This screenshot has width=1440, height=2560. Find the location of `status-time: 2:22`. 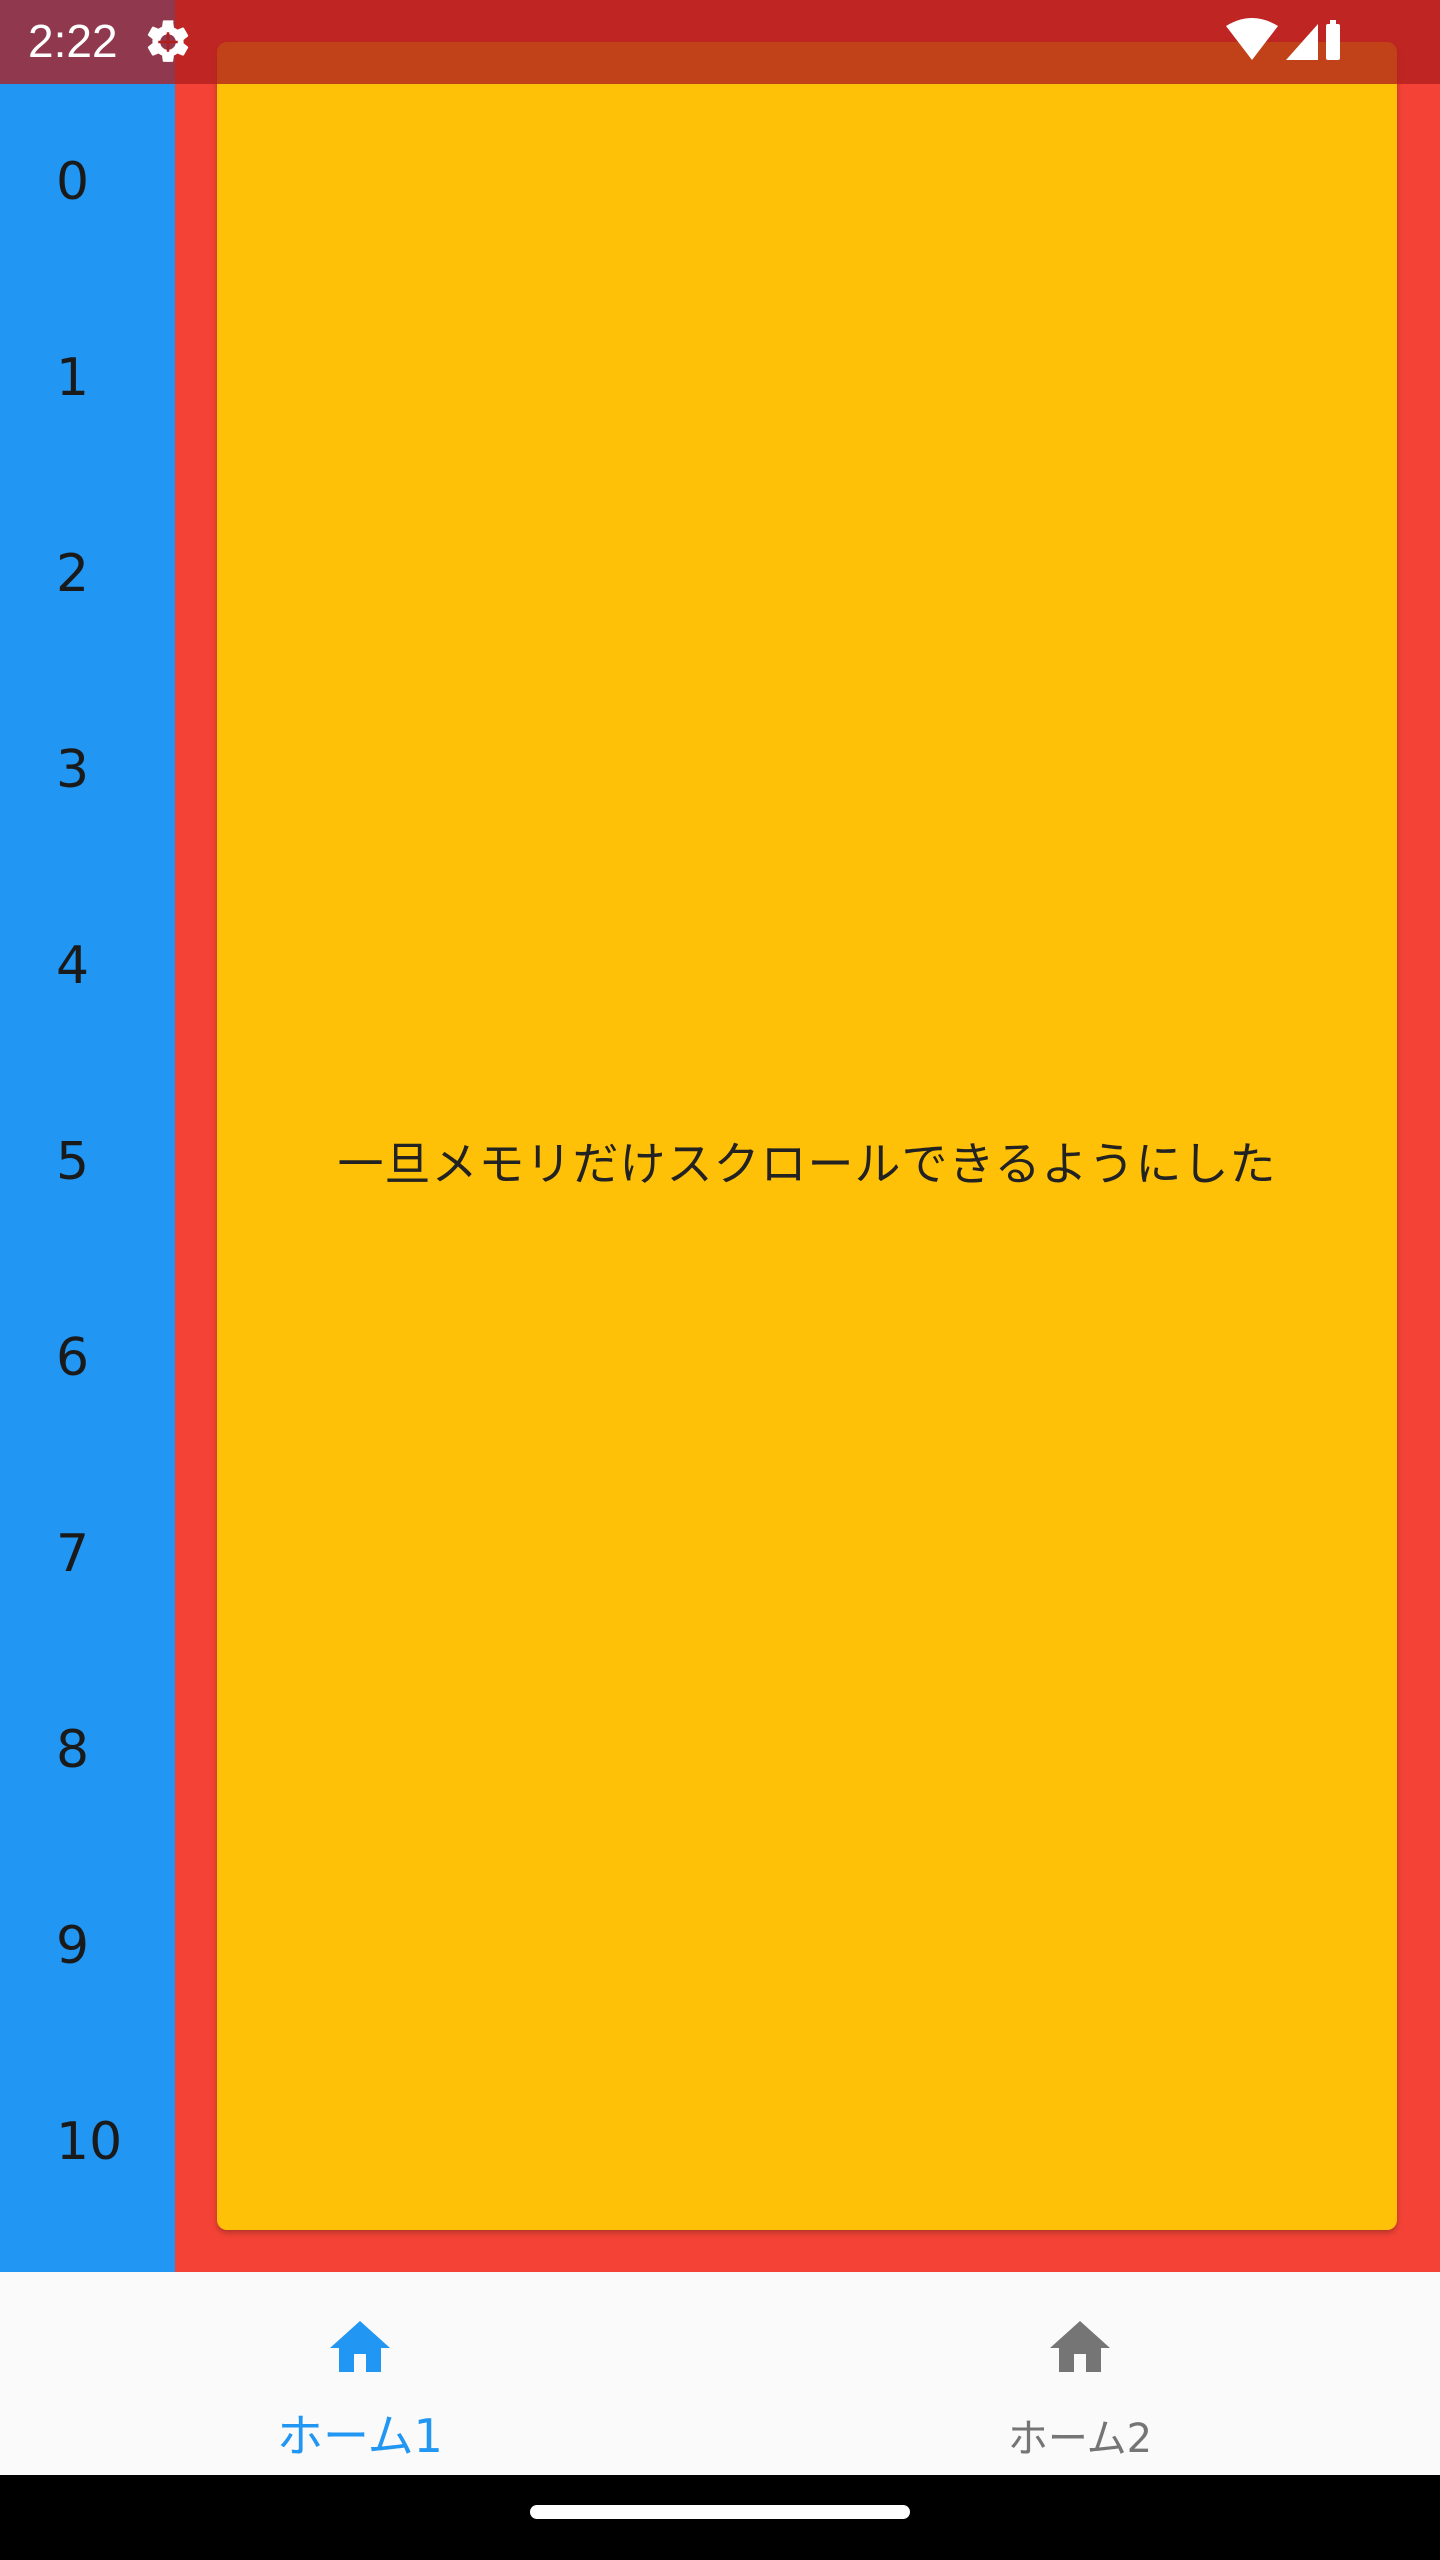

status-time: 2:22 is located at coordinates (73, 41).